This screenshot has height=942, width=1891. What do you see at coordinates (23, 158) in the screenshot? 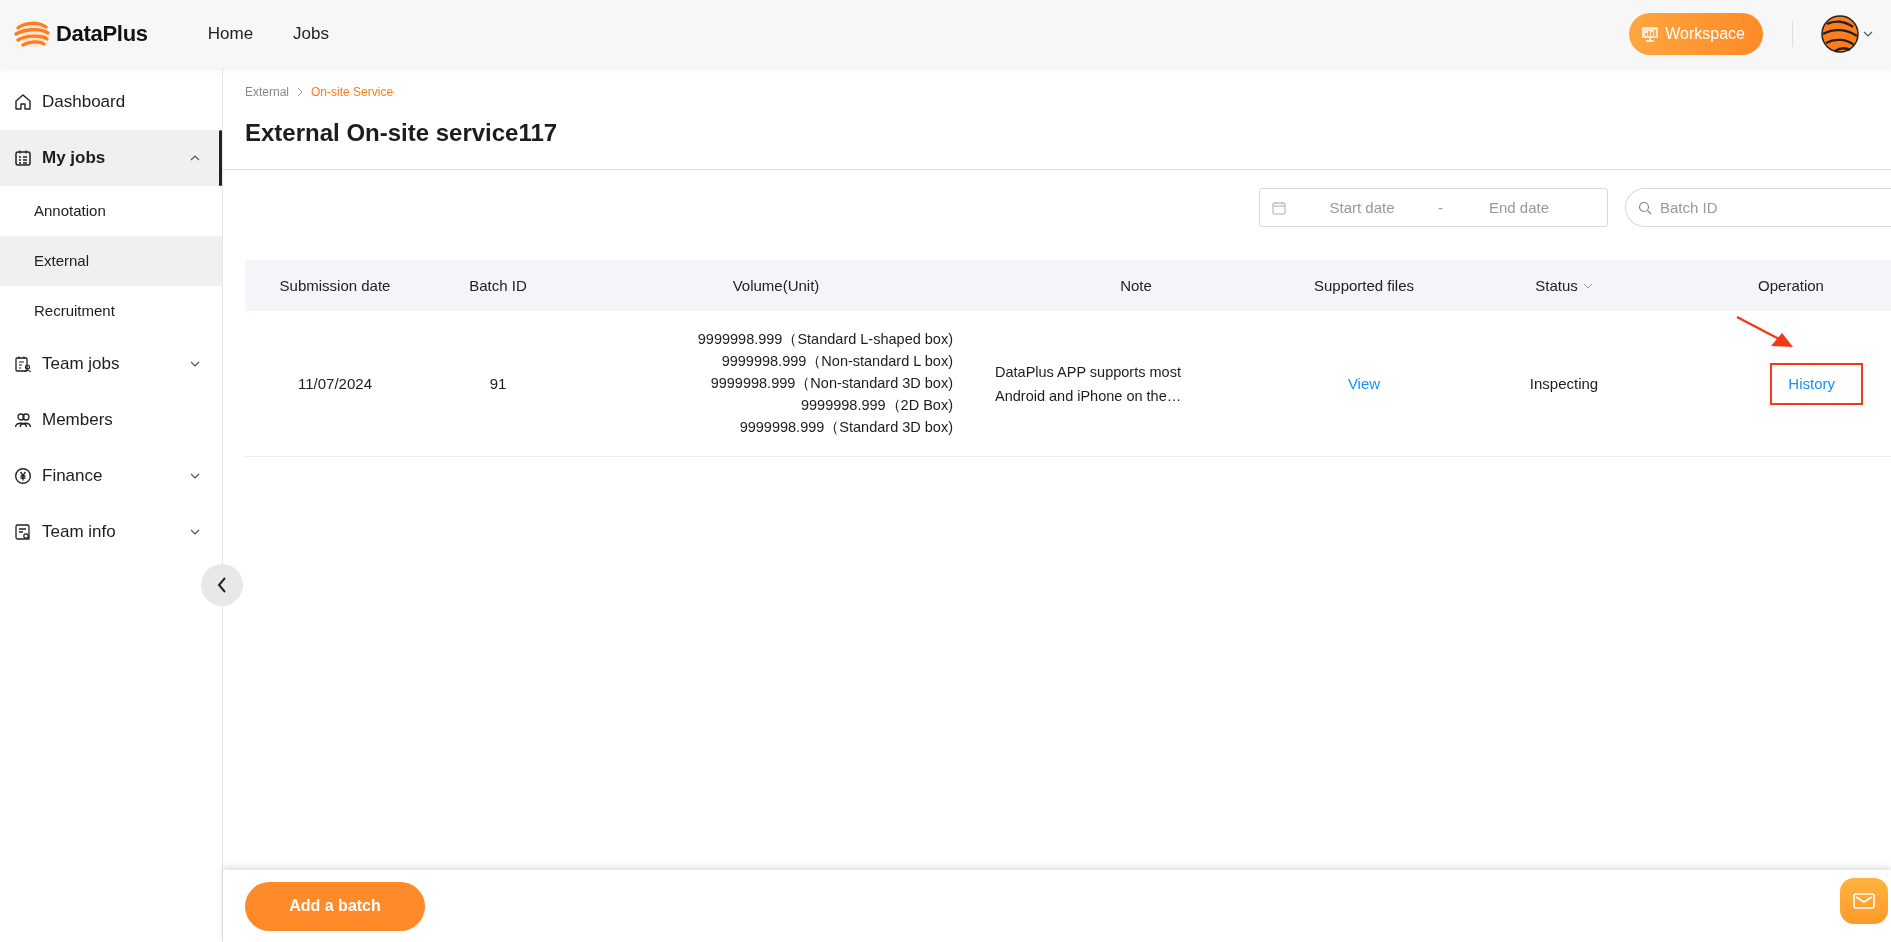
I see `calendar-list-icon` at bounding box center [23, 158].